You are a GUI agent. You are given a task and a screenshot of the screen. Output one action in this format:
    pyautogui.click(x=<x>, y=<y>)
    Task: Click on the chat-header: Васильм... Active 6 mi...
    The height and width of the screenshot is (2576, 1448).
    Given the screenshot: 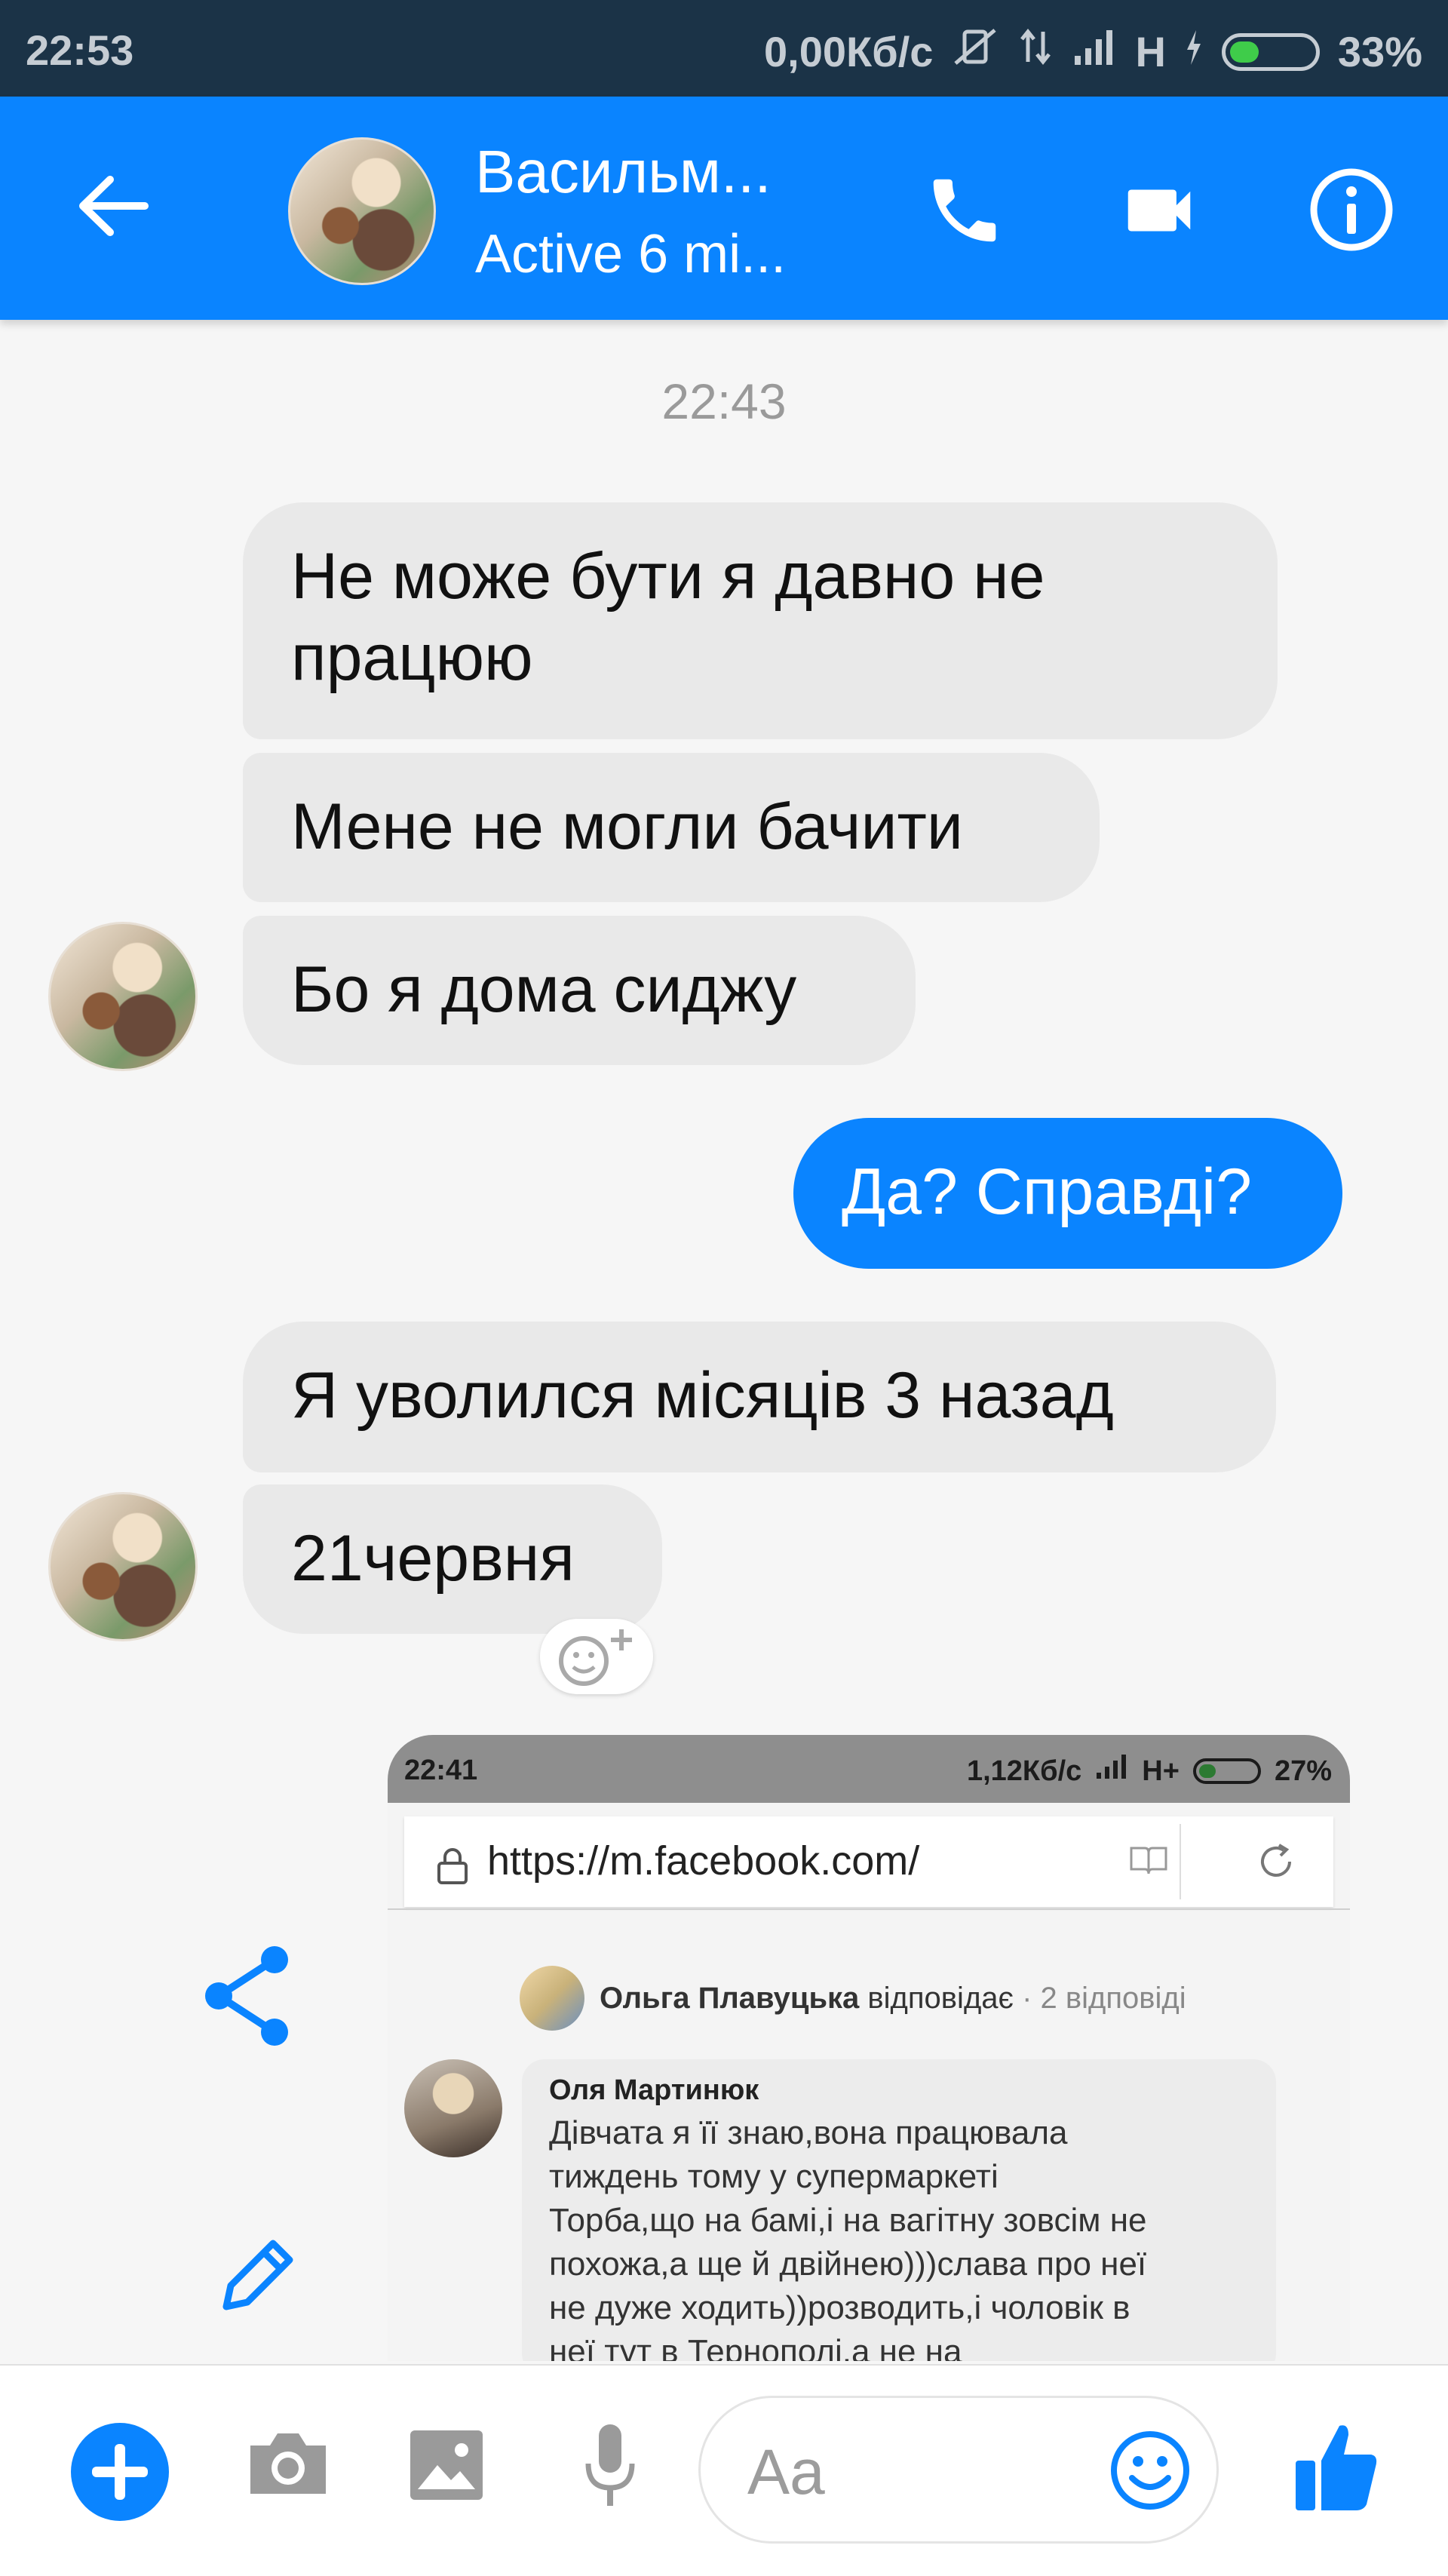 What is the action you would take?
    pyautogui.click(x=724, y=208)
    